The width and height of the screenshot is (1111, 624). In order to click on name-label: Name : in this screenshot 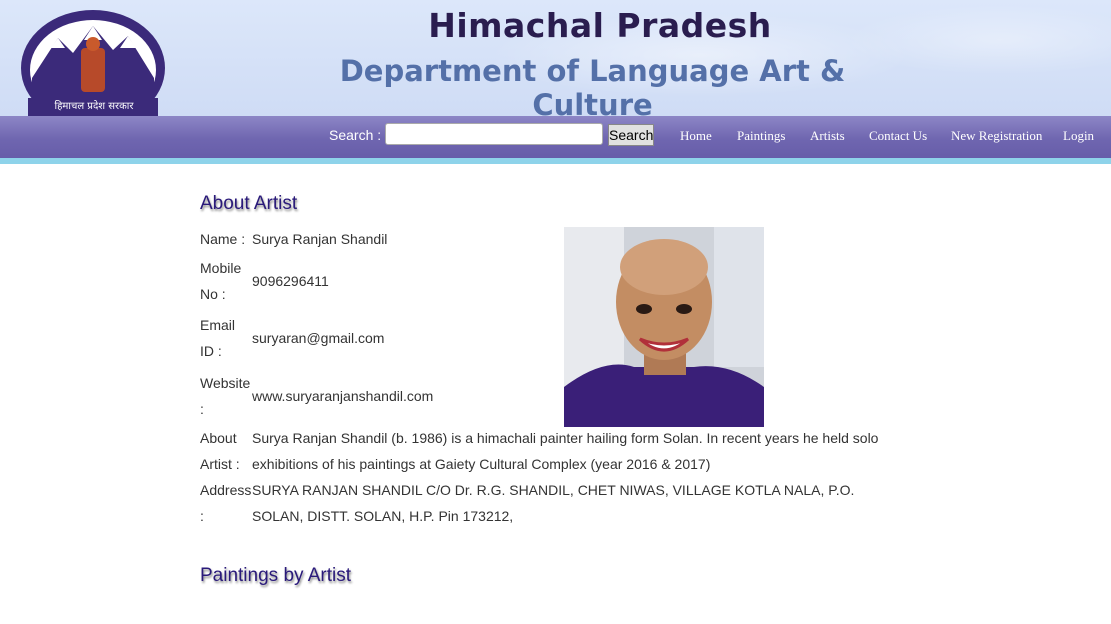, I will do `click(223, 239)`.